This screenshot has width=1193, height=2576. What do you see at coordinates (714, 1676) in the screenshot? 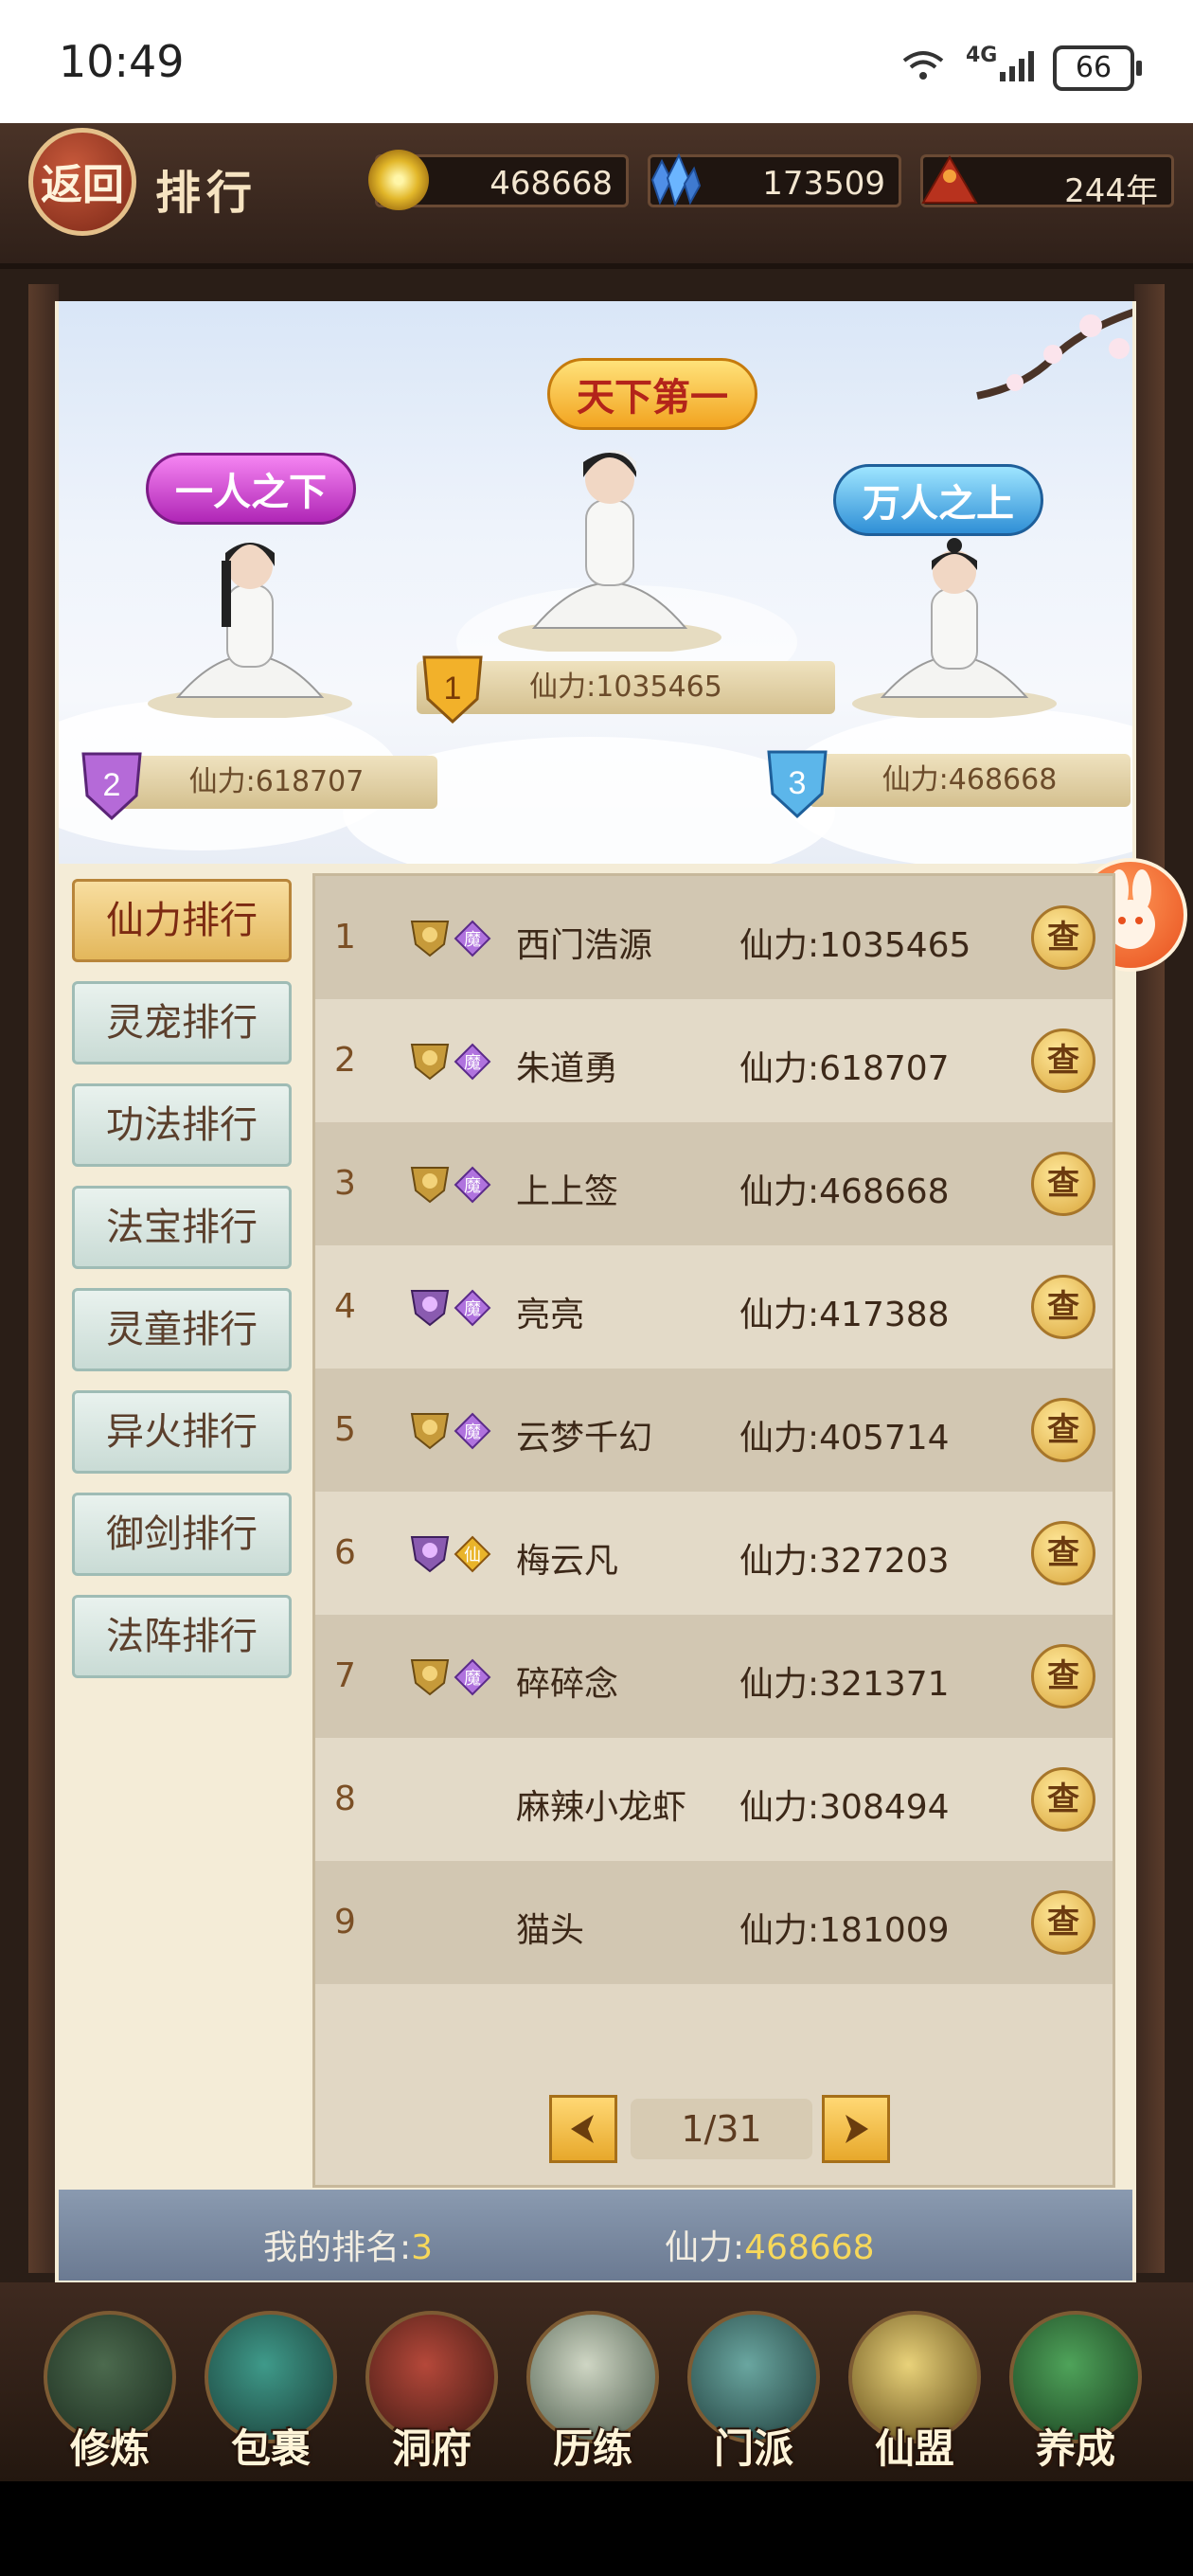
I see `table-row: 7 魔 碎碎念 仙力:321371 查` at bounding box center [714, 1676].